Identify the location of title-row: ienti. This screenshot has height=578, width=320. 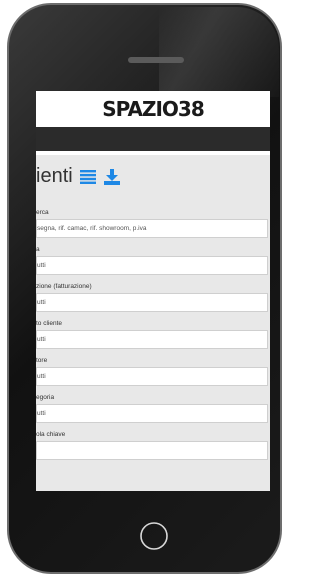
(78, 176).